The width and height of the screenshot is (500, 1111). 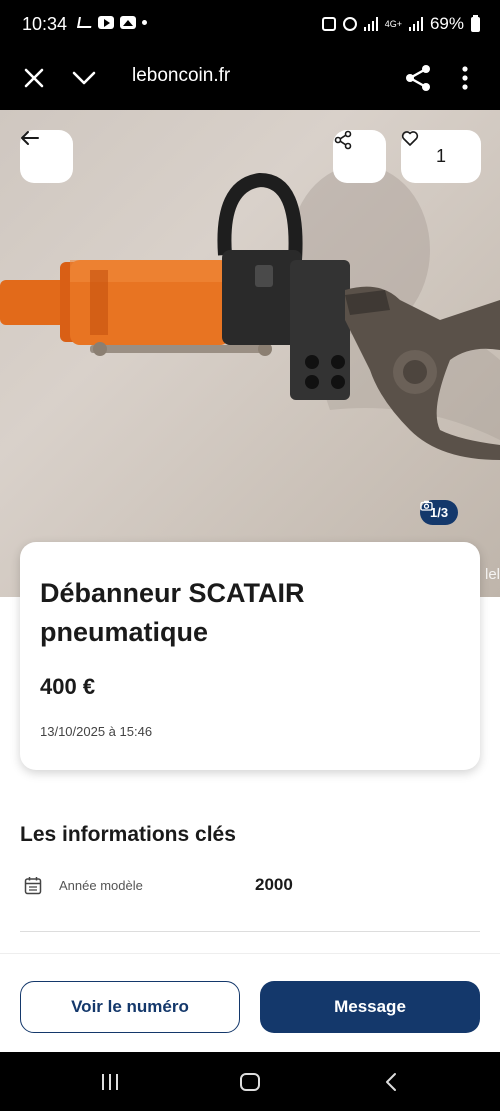 What do you see at coordinates (439, 512) in the screenshot?
I see `photo-counter-badge: 1/3` at bounding box center [439, 512].